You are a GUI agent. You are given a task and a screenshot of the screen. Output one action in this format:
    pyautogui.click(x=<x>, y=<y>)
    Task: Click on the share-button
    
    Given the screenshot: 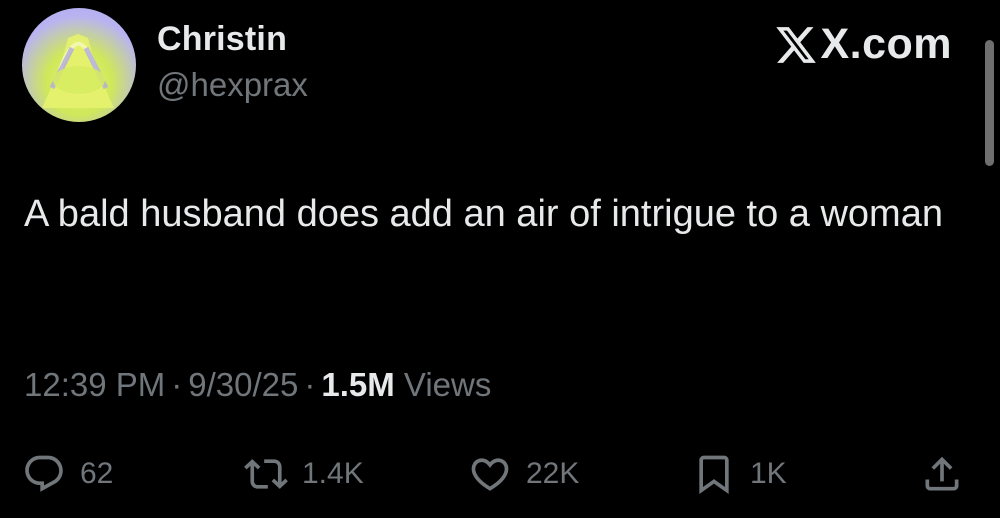 What is the action you would take?
    pyautogui.click(x=942, y=474)
    